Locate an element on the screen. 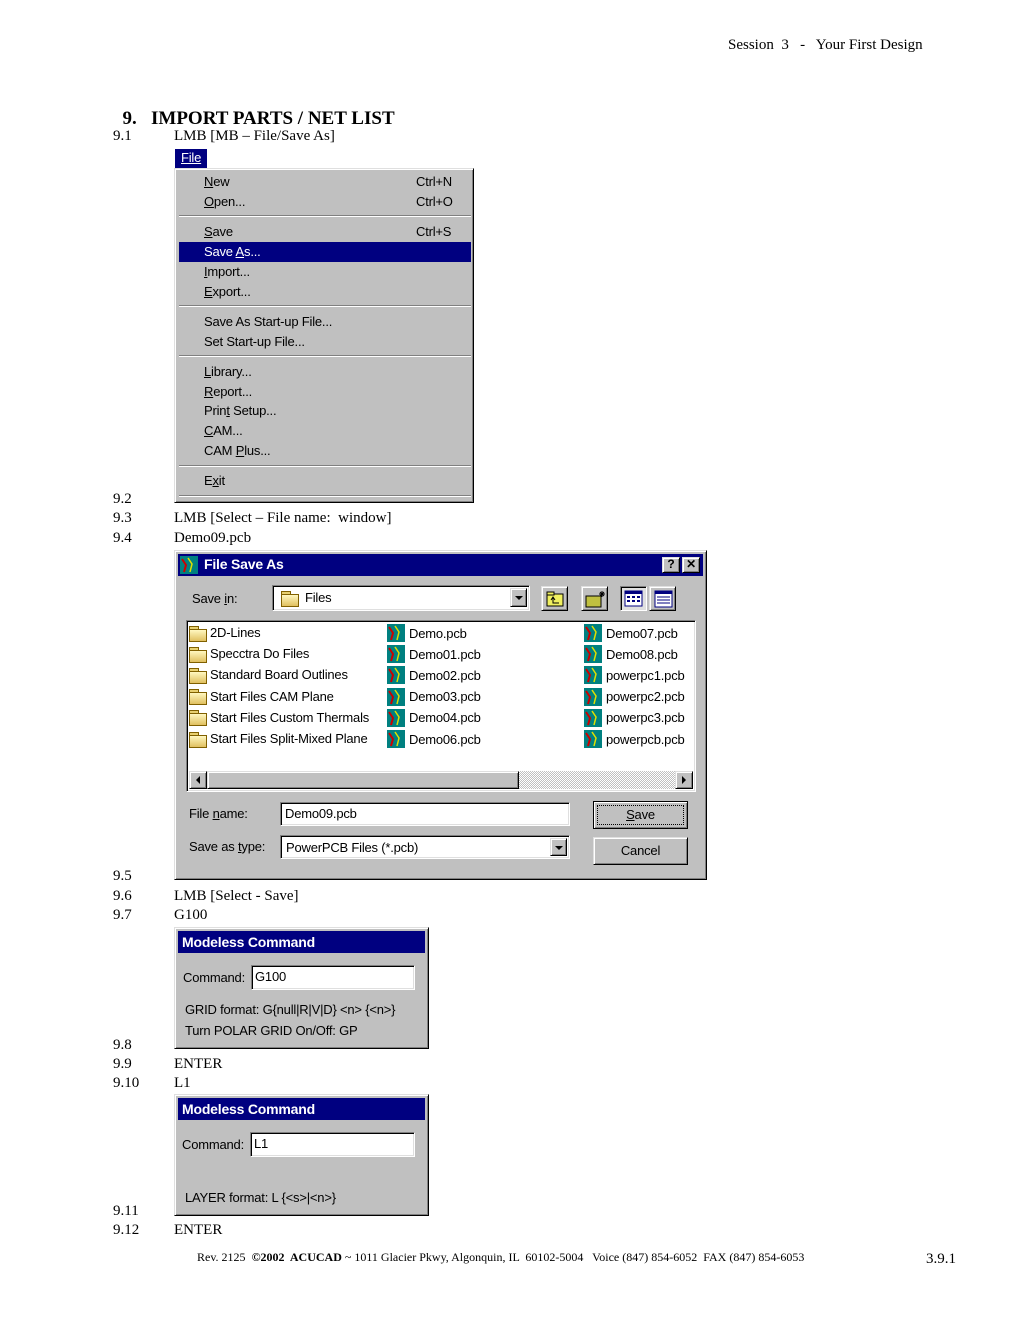 Image resolution: width=1020 pixels, height=1320 pixels. folder-item: Start Files Custom Thermals is located at coordinates (279, 719).